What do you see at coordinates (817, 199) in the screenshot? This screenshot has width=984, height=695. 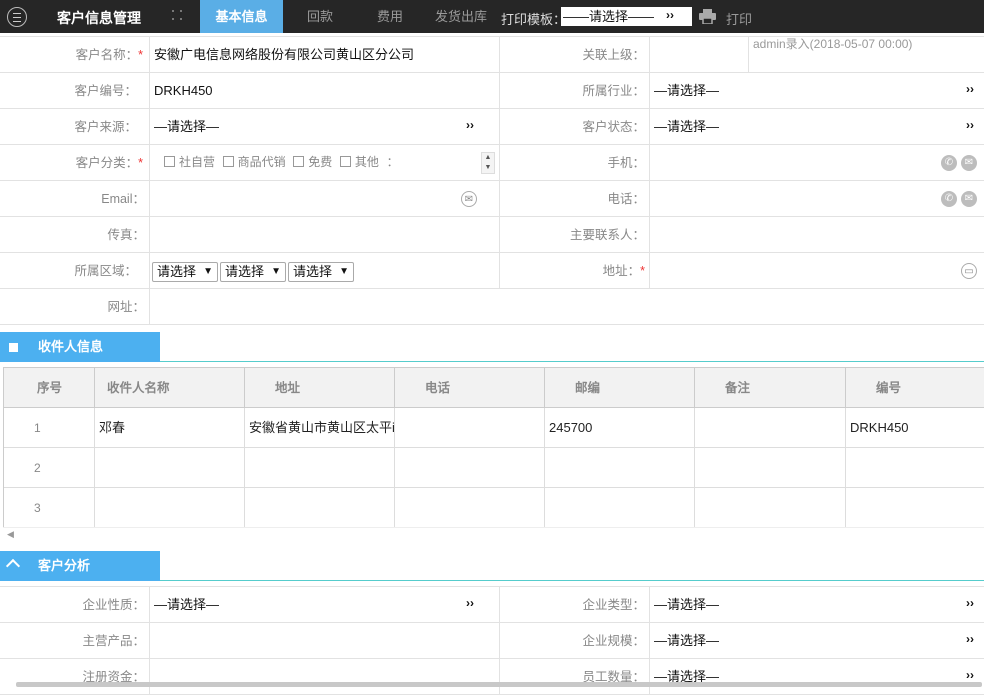 I see `phone-field` at bounding box center [817, 199].